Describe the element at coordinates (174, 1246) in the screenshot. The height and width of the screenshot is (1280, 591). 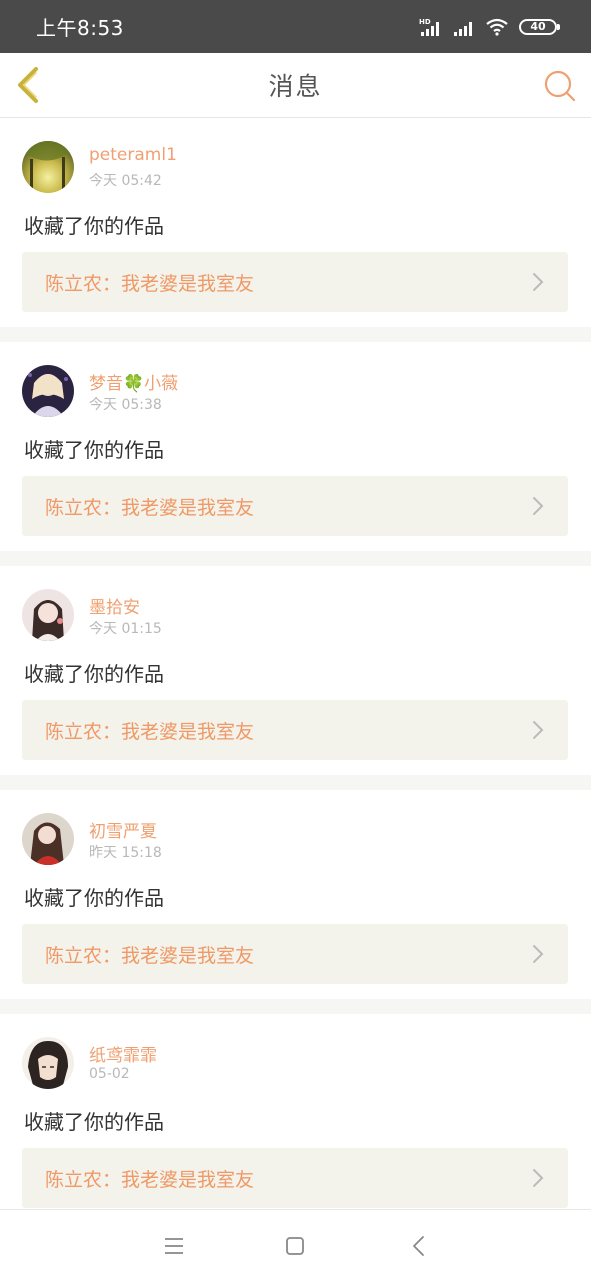
I see `menu-icon` at that location.